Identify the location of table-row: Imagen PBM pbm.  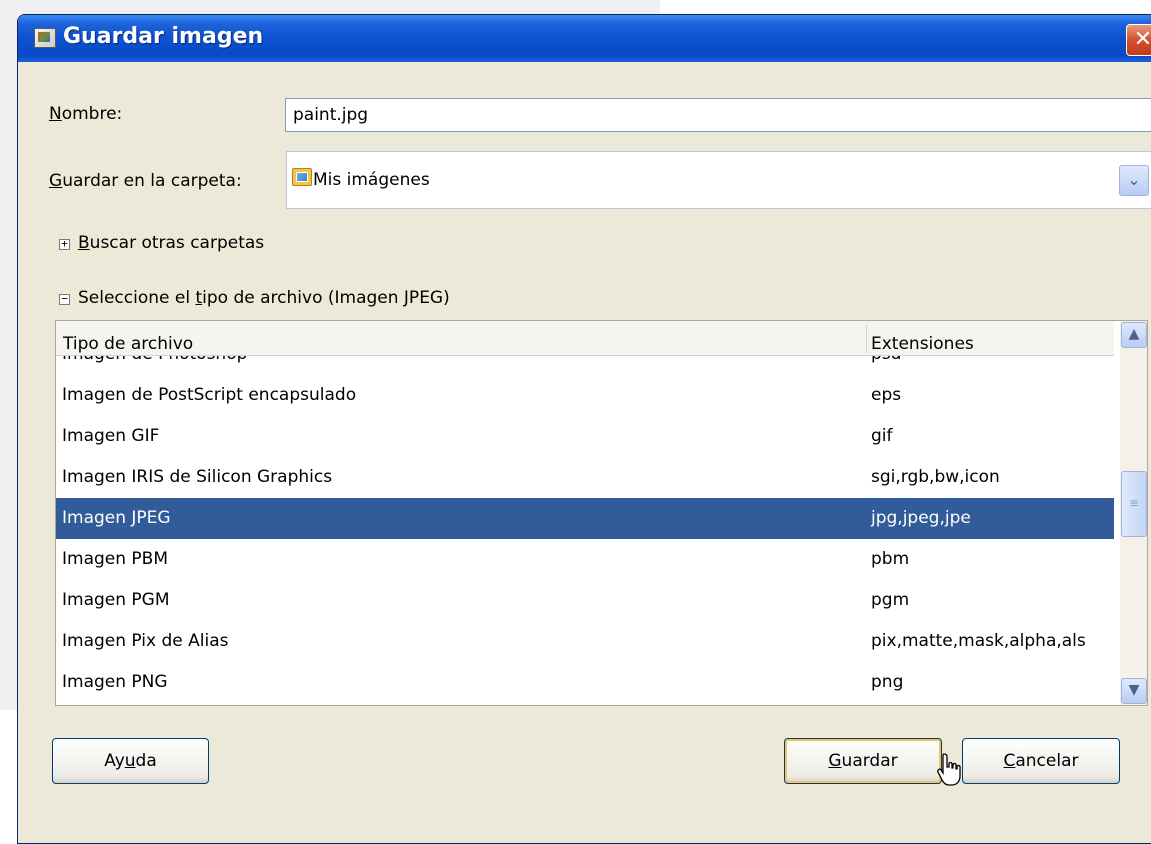
(585, 559).